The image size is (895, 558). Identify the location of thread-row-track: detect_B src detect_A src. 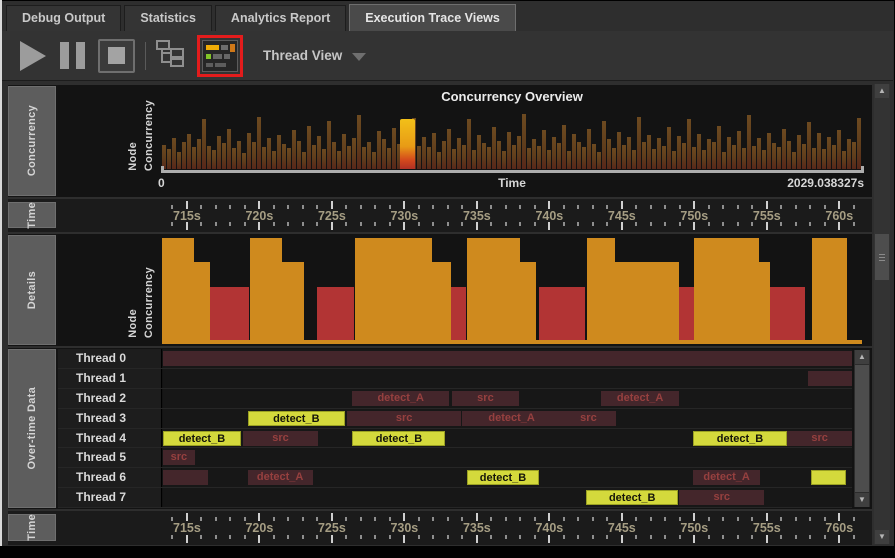
(507, 418).